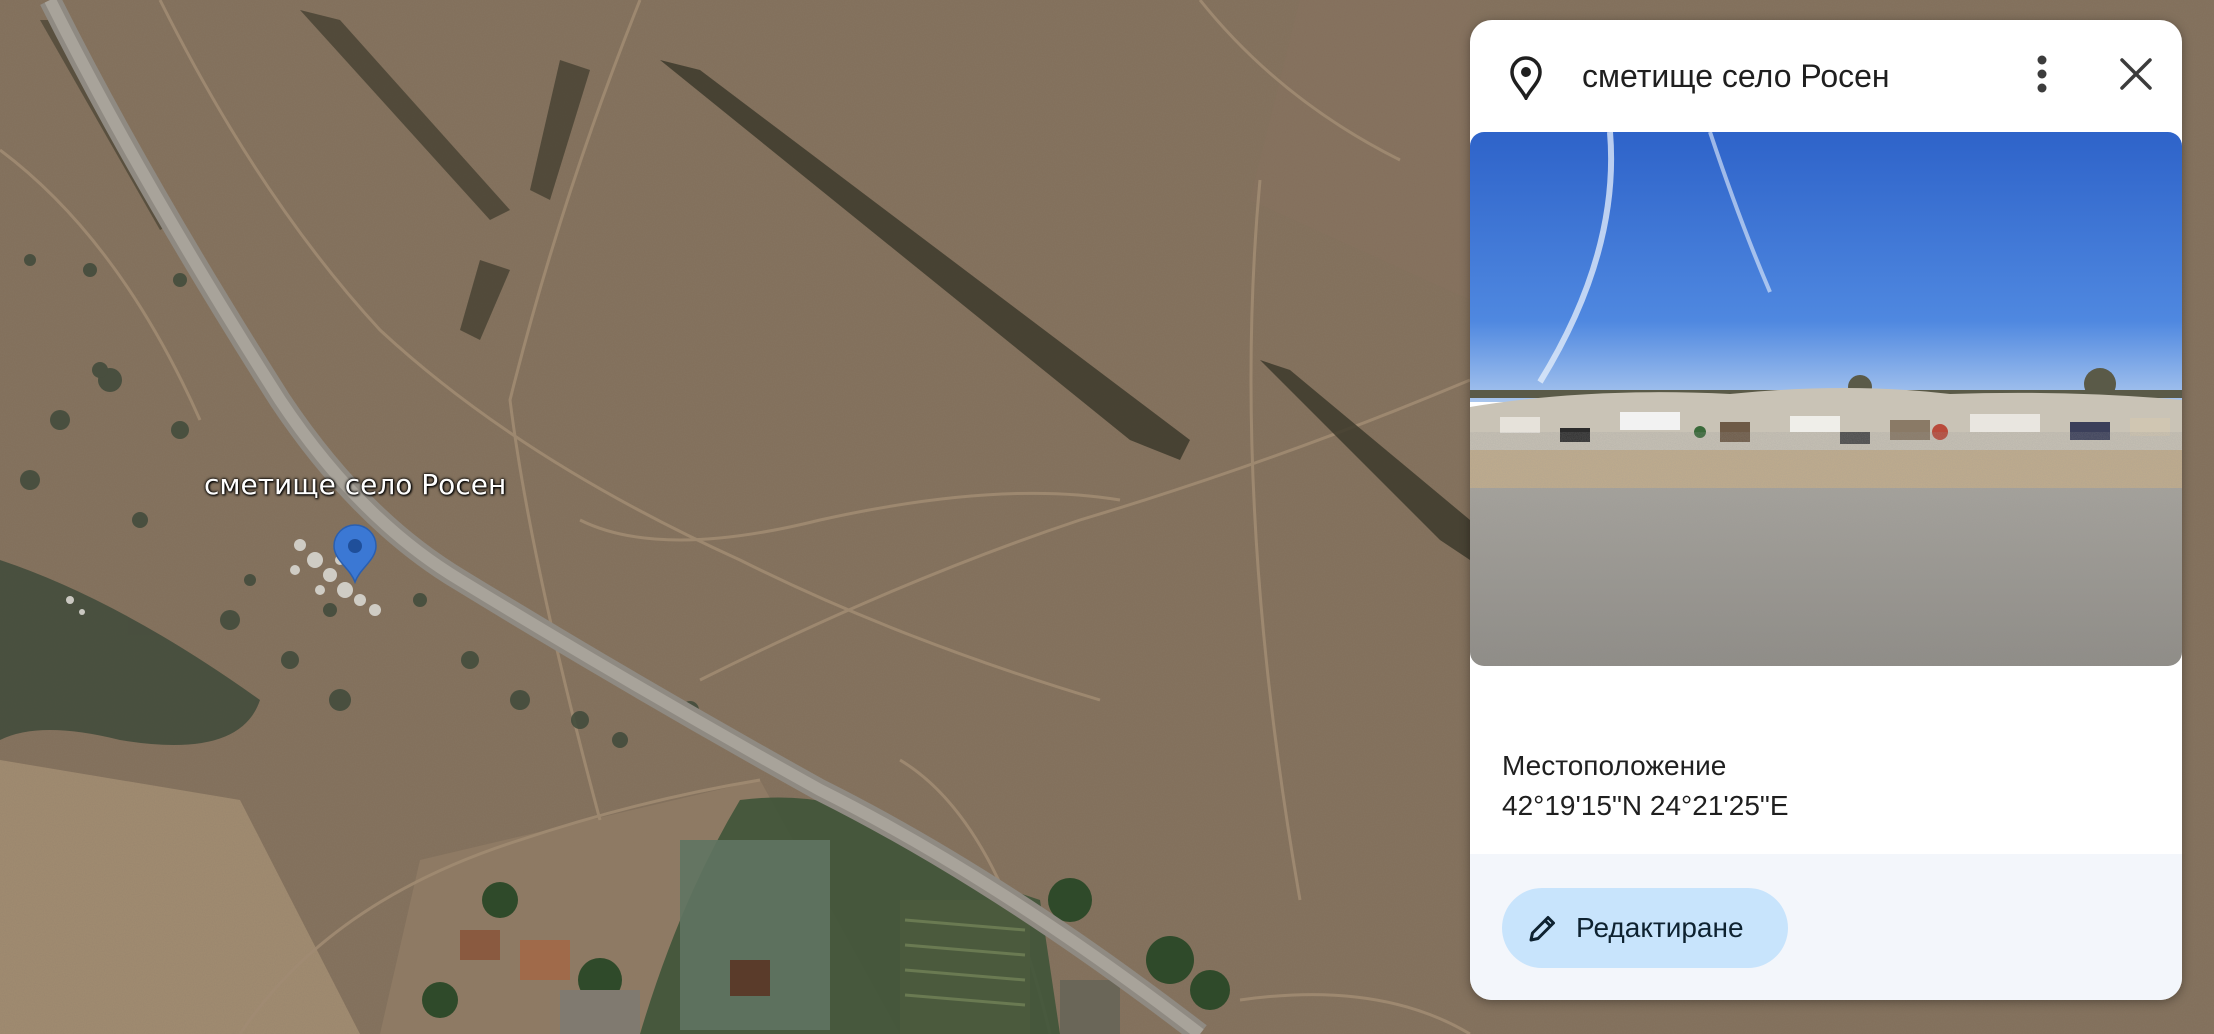  I want to click on map-place-label: сметище село Росен, so click(355, 484).